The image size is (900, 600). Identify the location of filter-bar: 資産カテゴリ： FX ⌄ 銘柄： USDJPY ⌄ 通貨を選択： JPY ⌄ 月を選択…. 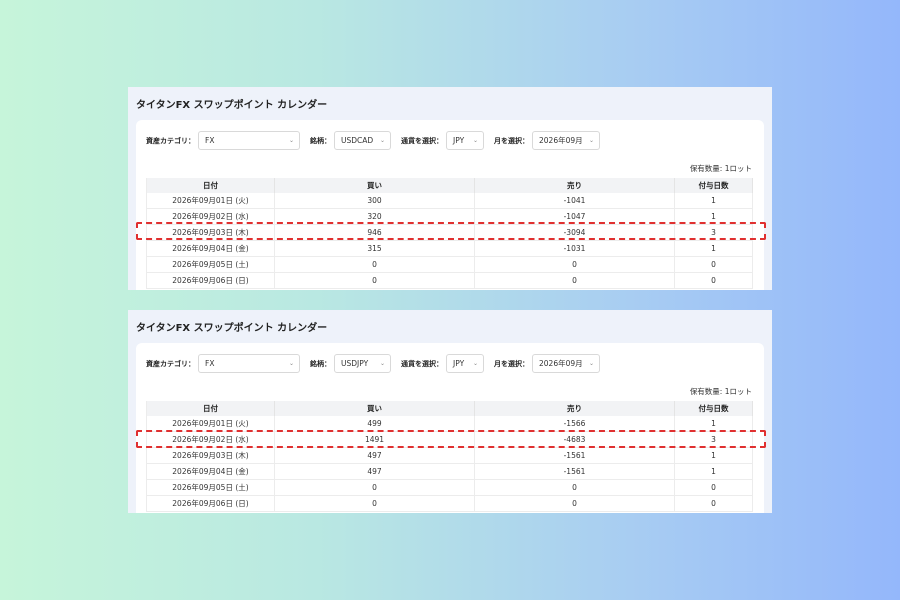
(378, 363).